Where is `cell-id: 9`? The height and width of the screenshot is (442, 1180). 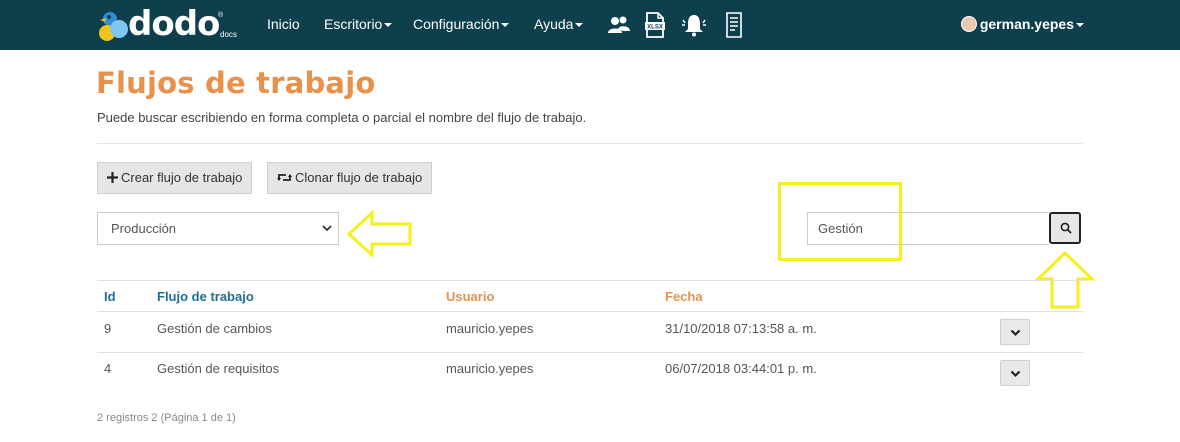
cell-id: 9 is located at coordinates (108, 328).